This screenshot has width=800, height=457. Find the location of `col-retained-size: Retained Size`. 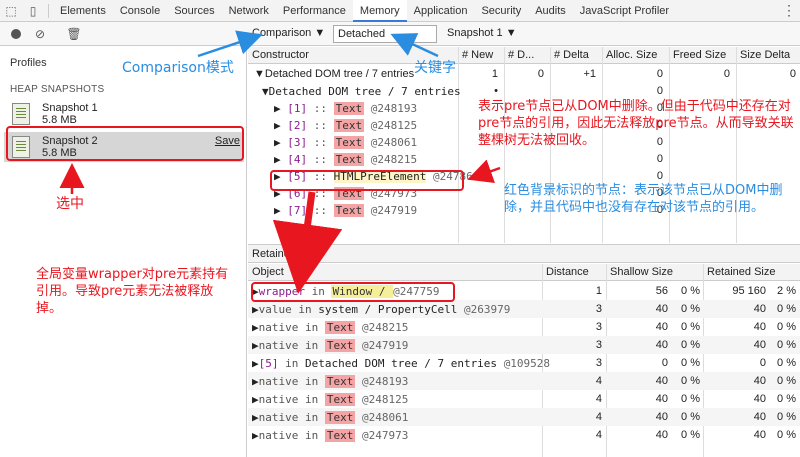

col-retained-size: Retained Size is located at coordinates (741, 272).